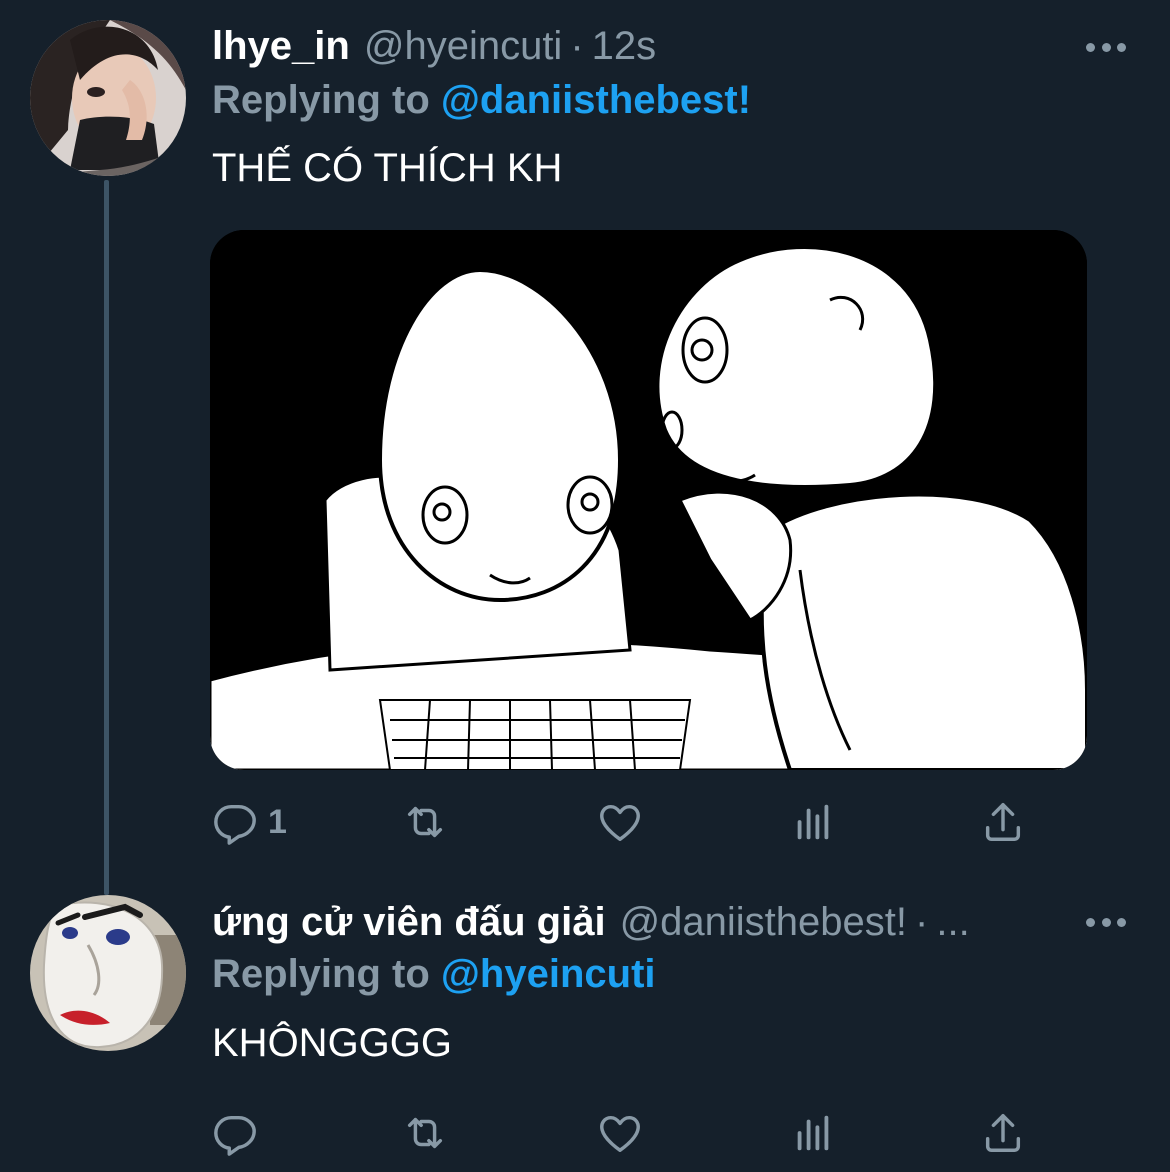 Image resolution: width=1170 pixels, height=1172 pixels. Describe the element at coordinates (596, 100) in the screenshot. I see `replying-to-handle: @daniisthebest!` at that location.